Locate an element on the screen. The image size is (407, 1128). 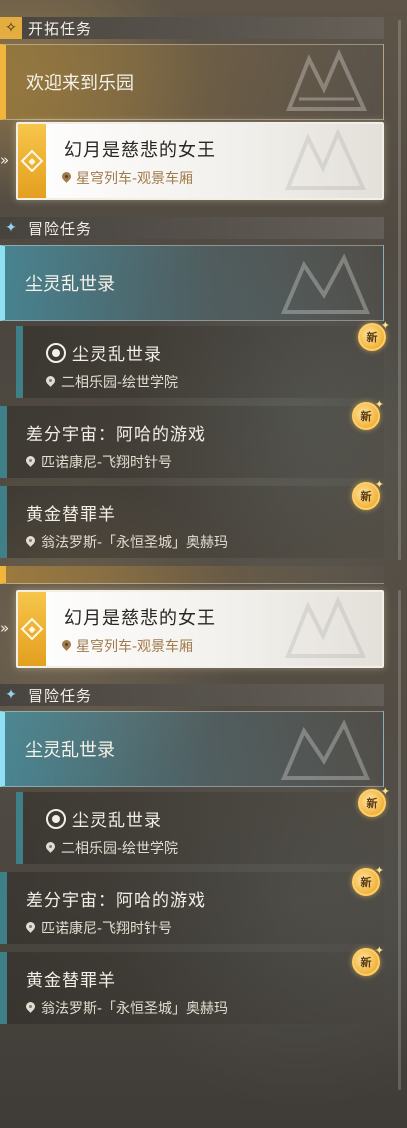
section-title: 开拓任务 is located at coordinates (60, 28).